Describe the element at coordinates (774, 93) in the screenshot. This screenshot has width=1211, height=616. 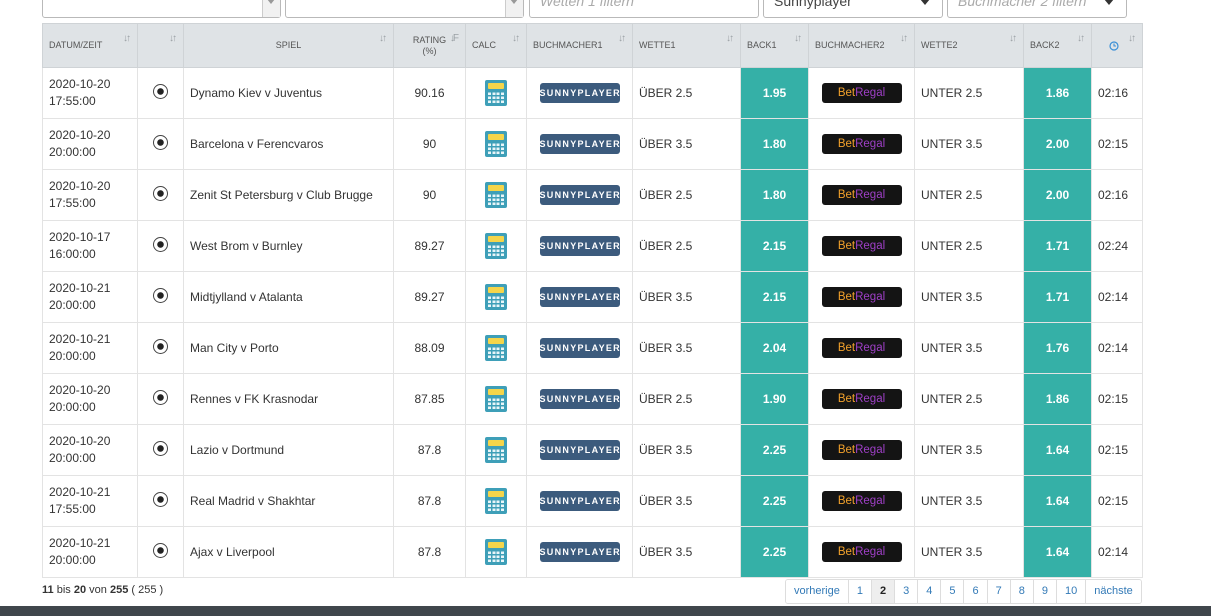
I see `cell-back1: 1.95` at that location.